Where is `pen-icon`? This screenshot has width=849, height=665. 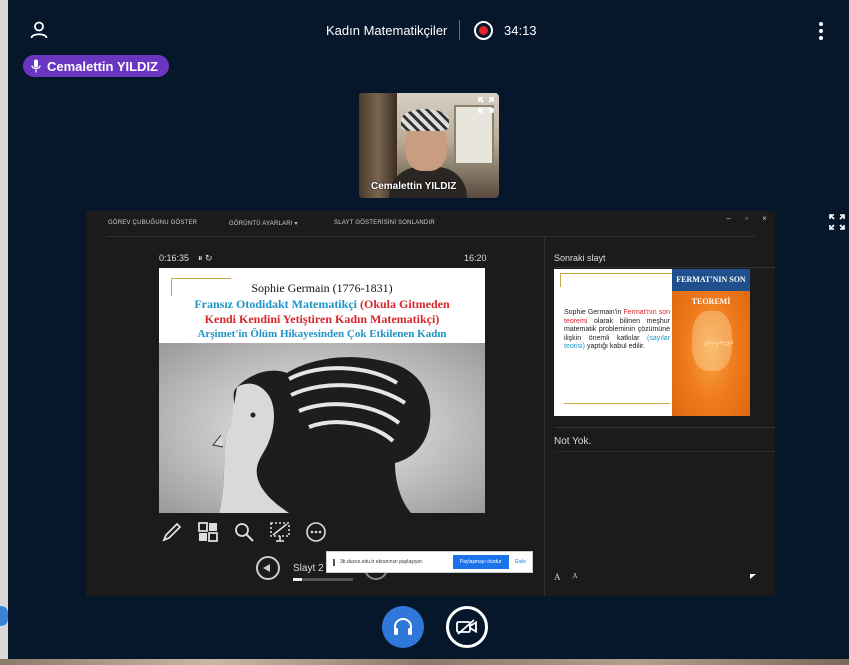
pen-icon is located at coordinates (172, 532).